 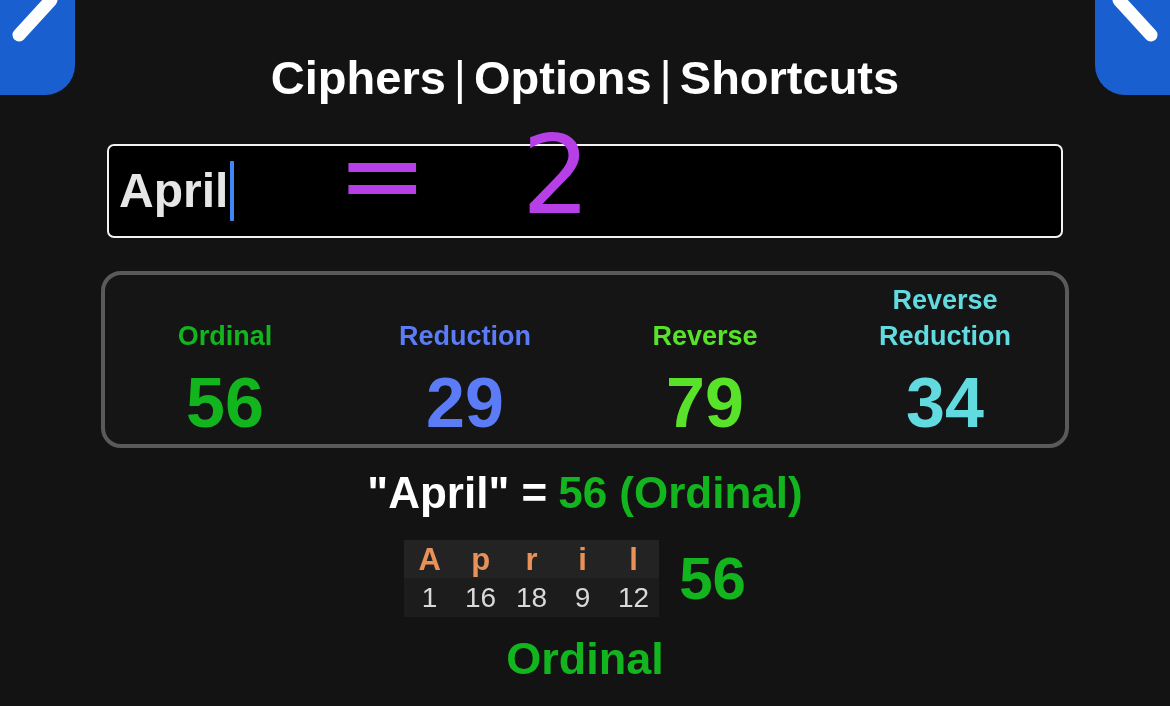 I want to click on summary-text: "April" =, so click(x=457, y=493).